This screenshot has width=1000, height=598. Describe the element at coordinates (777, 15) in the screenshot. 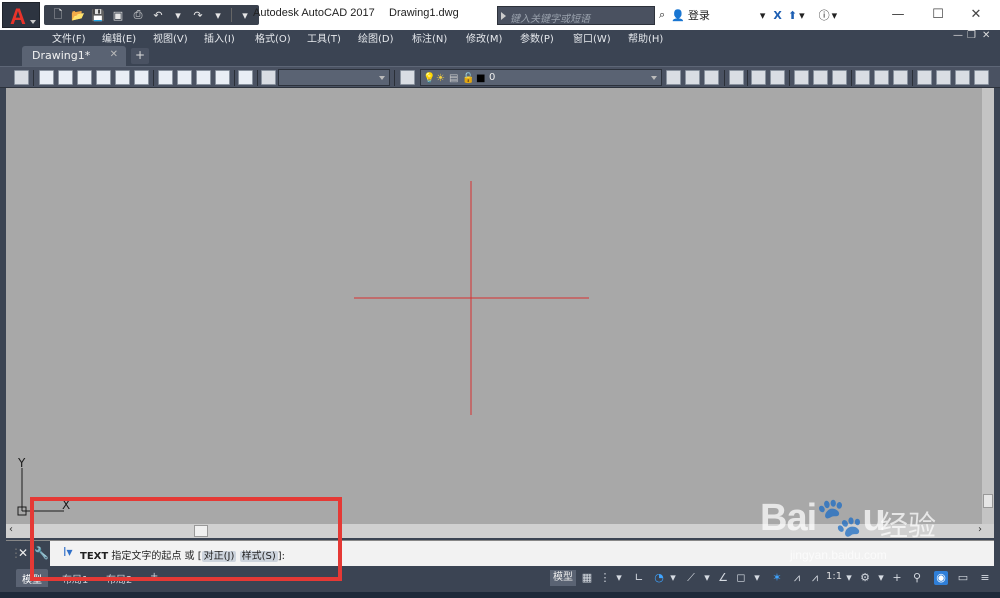

I see `exchange-apps-icon: X` at that location.